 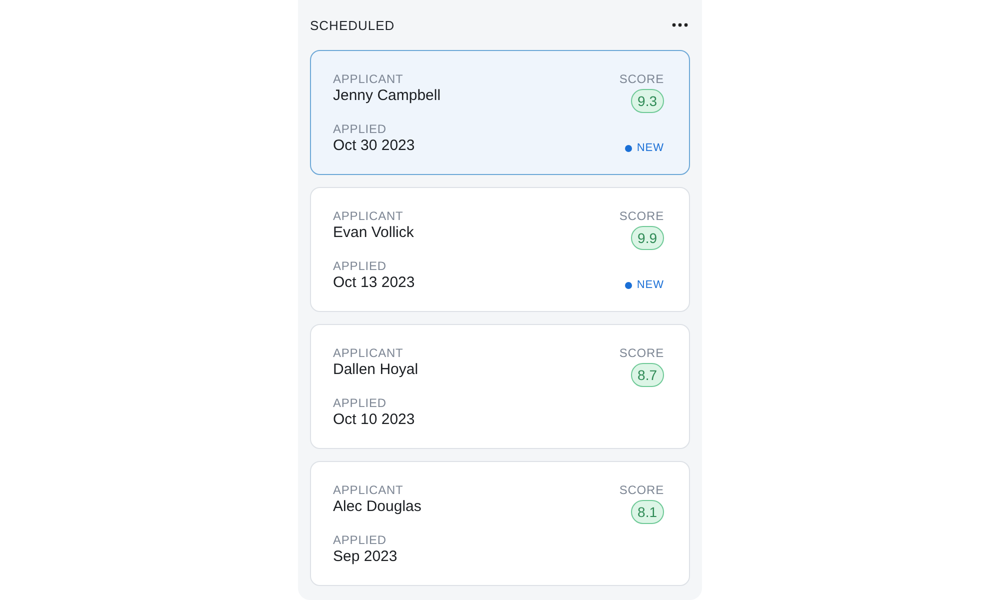 I want to click on applied-date: Sep 2023, so click(x=365, y=556).